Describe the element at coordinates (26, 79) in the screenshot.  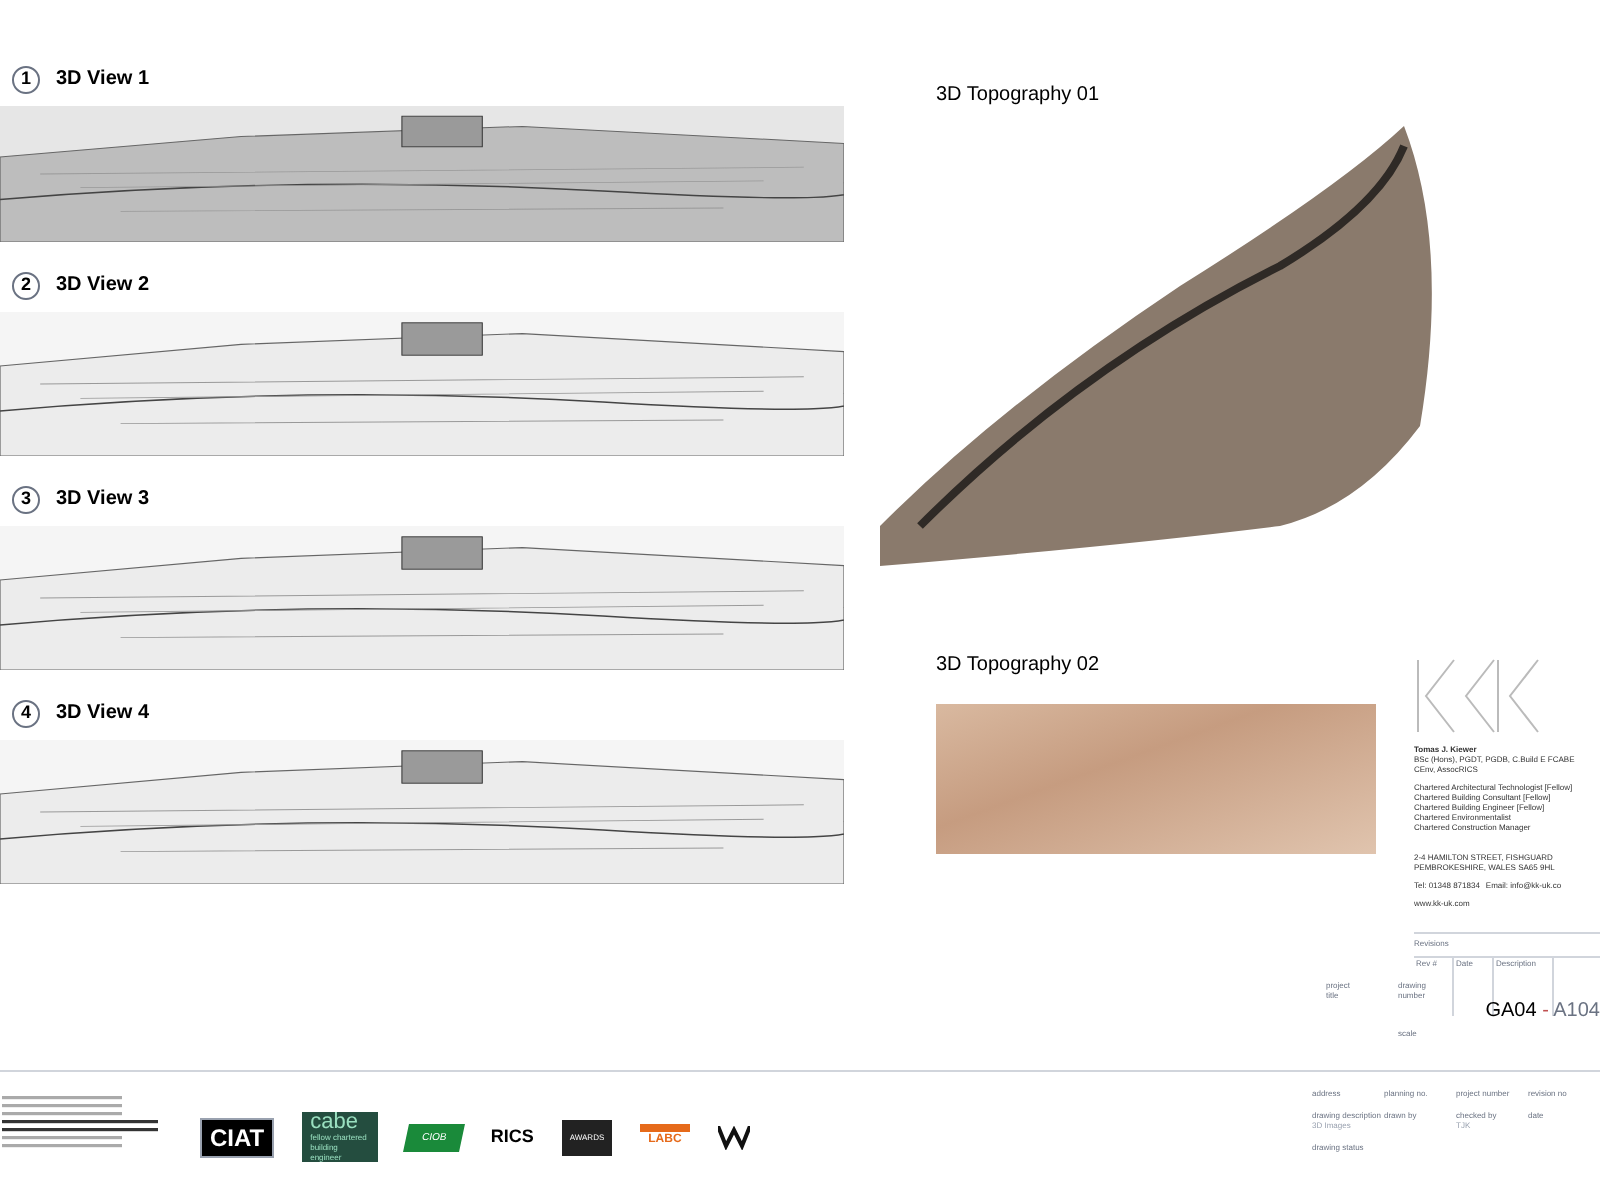
I see `view-number: 1` at that location.